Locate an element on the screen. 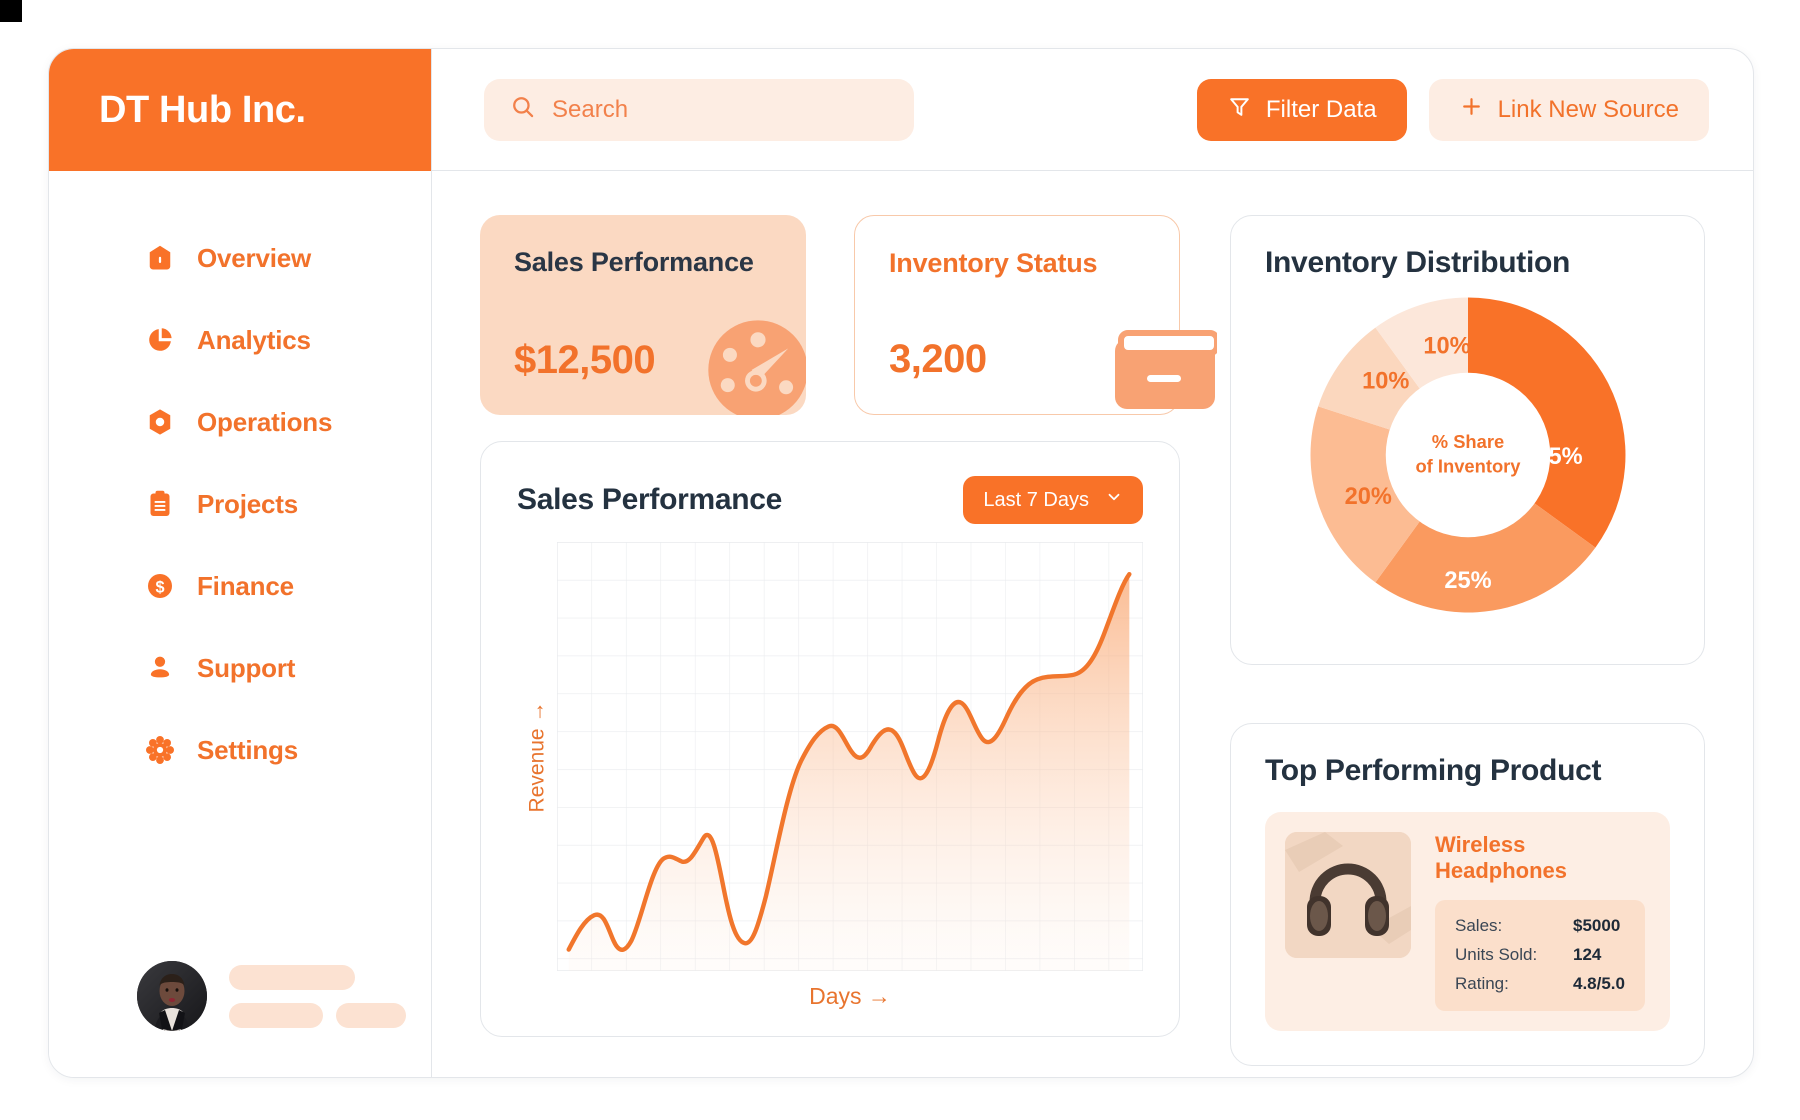 Image resolution: width=1800 pixels, height=1120 pixels. search-placeholder: Search is located at coordinates (590, 109).